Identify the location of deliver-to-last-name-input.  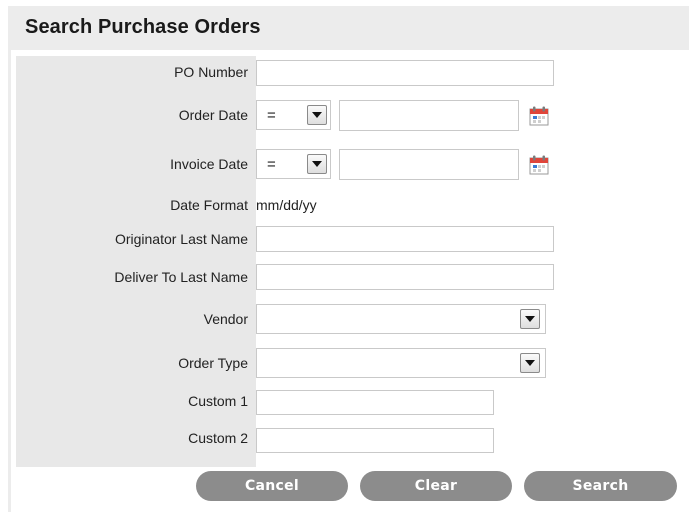
(405, 277).